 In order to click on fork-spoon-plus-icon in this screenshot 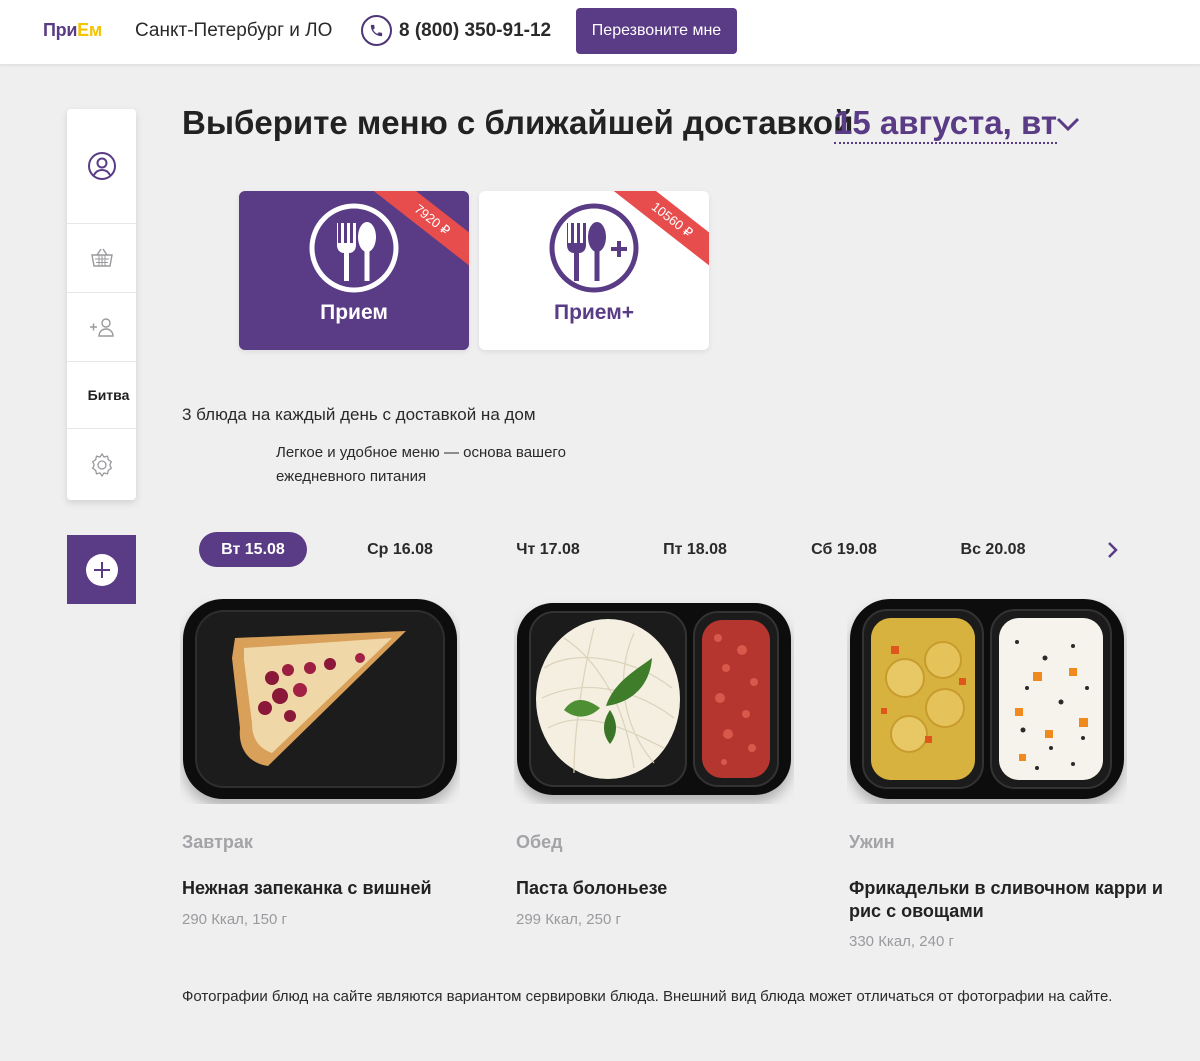, I will do `click(594, 248)`.